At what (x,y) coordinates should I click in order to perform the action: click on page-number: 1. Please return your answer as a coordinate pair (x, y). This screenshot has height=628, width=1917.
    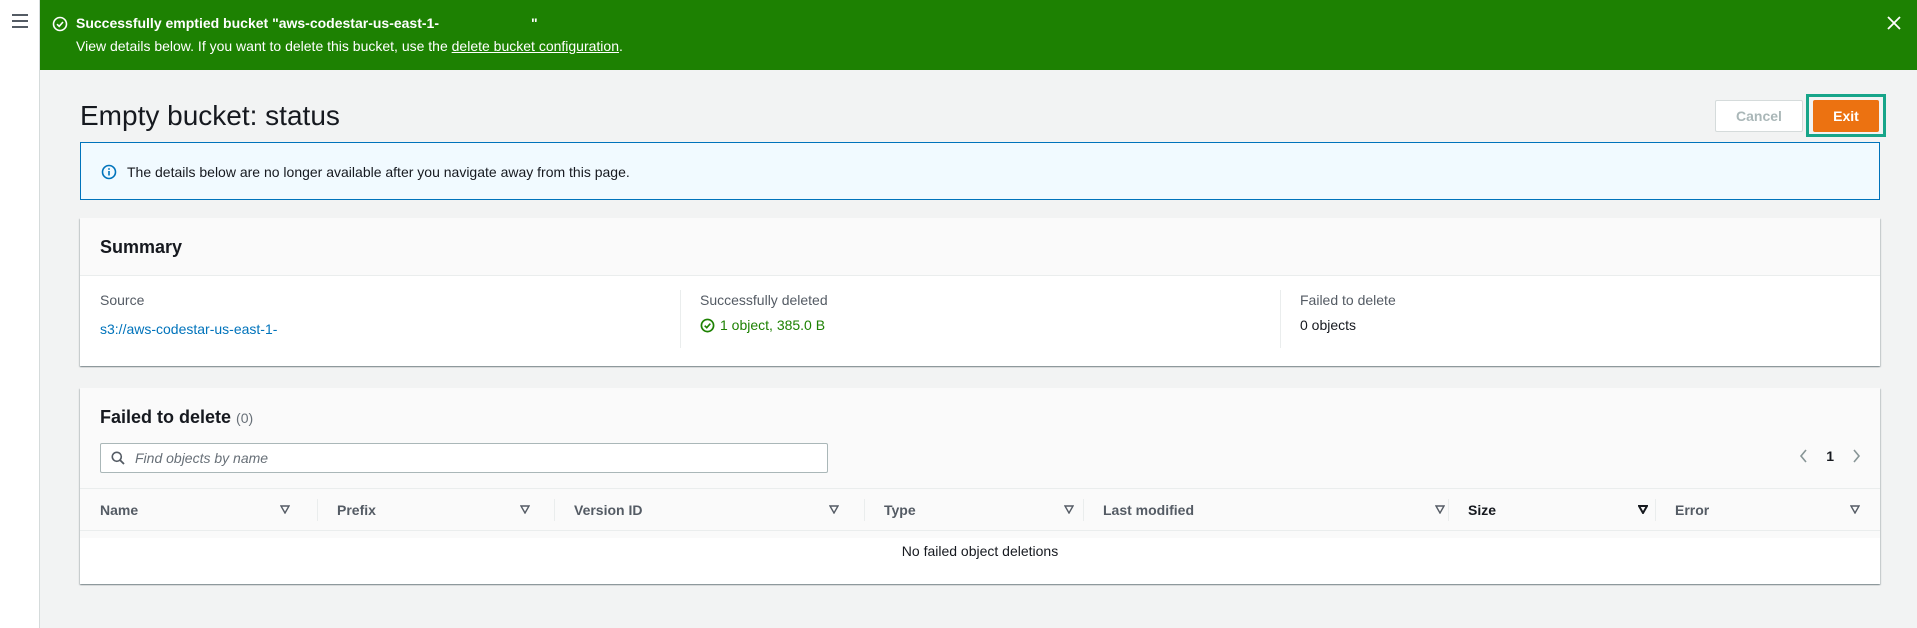
    Looking at the image, I should click on (1830, 456).